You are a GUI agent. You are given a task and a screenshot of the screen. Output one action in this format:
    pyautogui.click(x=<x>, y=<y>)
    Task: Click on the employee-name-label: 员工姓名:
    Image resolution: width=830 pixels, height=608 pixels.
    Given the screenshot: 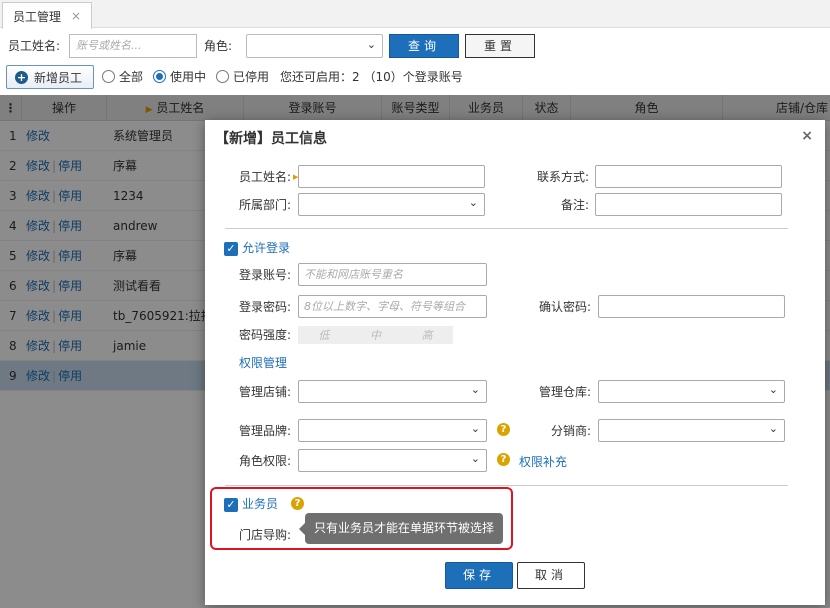 What is the action you would take?
    pyautogui.click(x=34, y=46)
    